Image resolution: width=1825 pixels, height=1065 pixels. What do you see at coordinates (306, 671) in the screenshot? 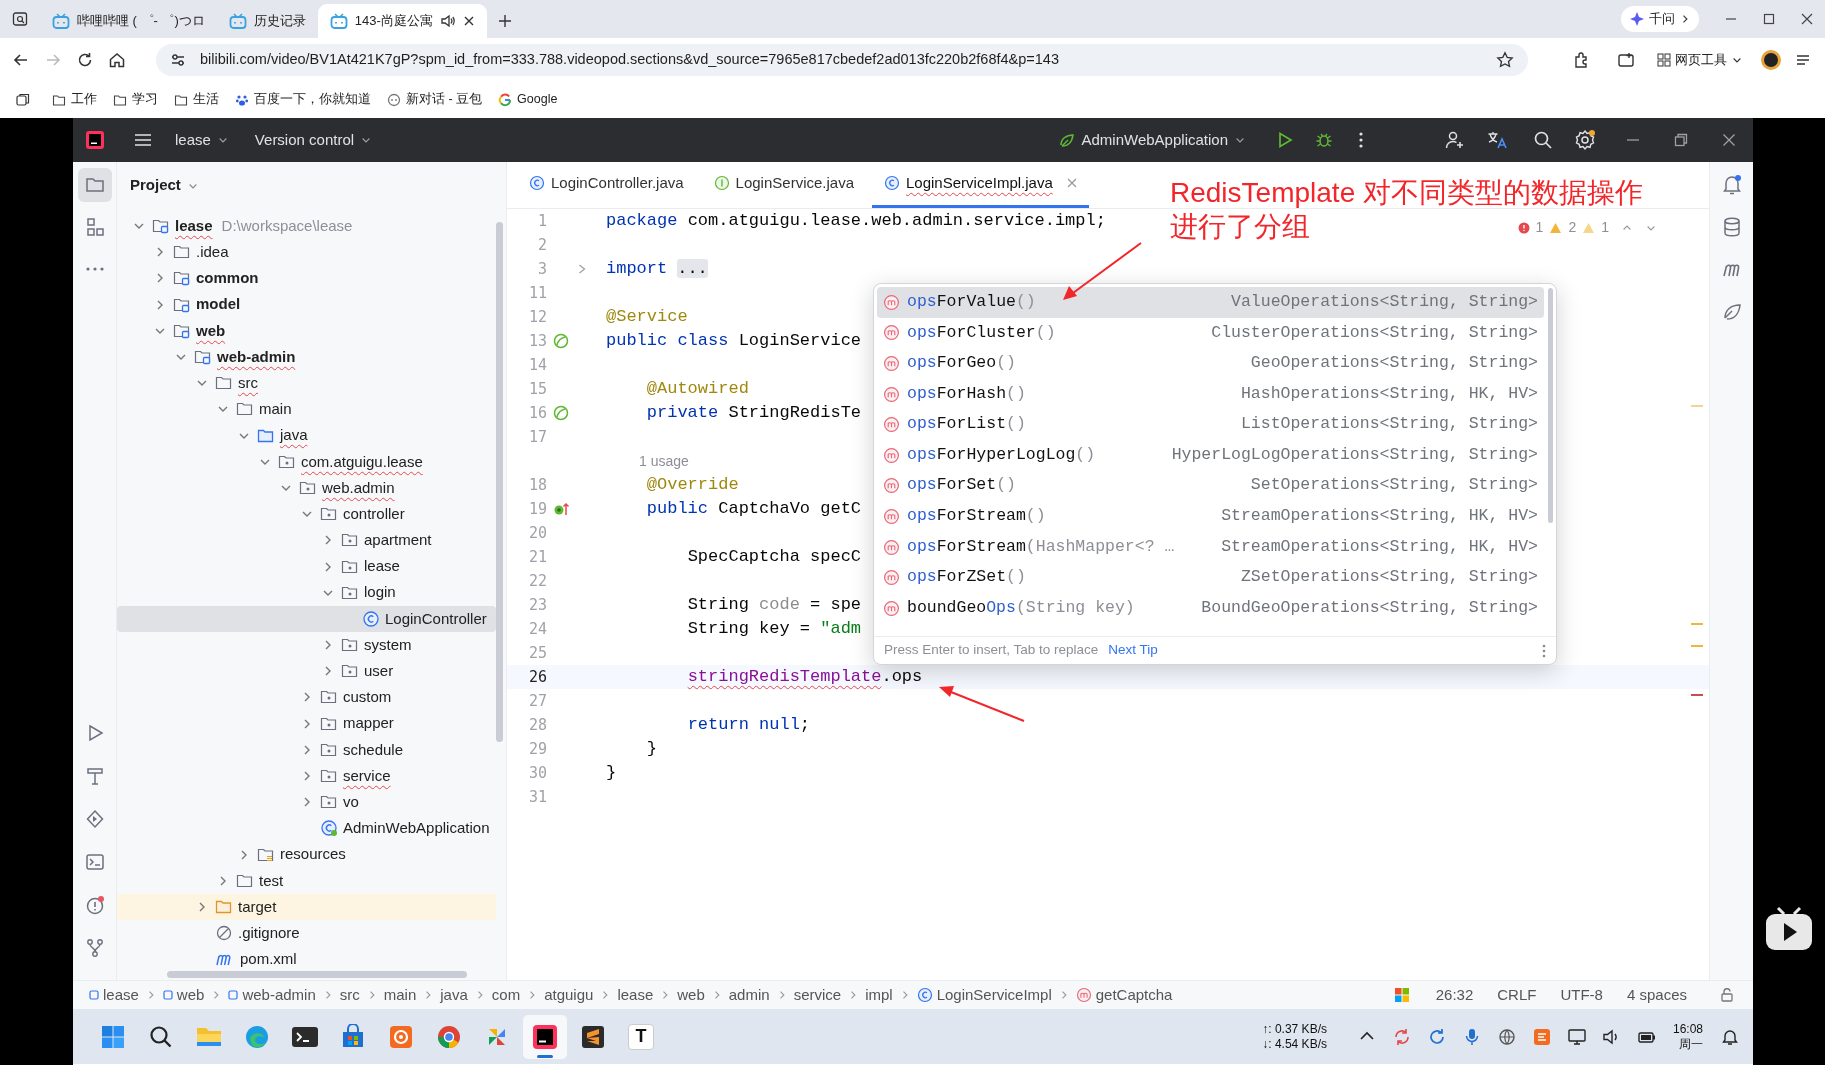
I see `tree-item: user` at bounding box center [306, 671].